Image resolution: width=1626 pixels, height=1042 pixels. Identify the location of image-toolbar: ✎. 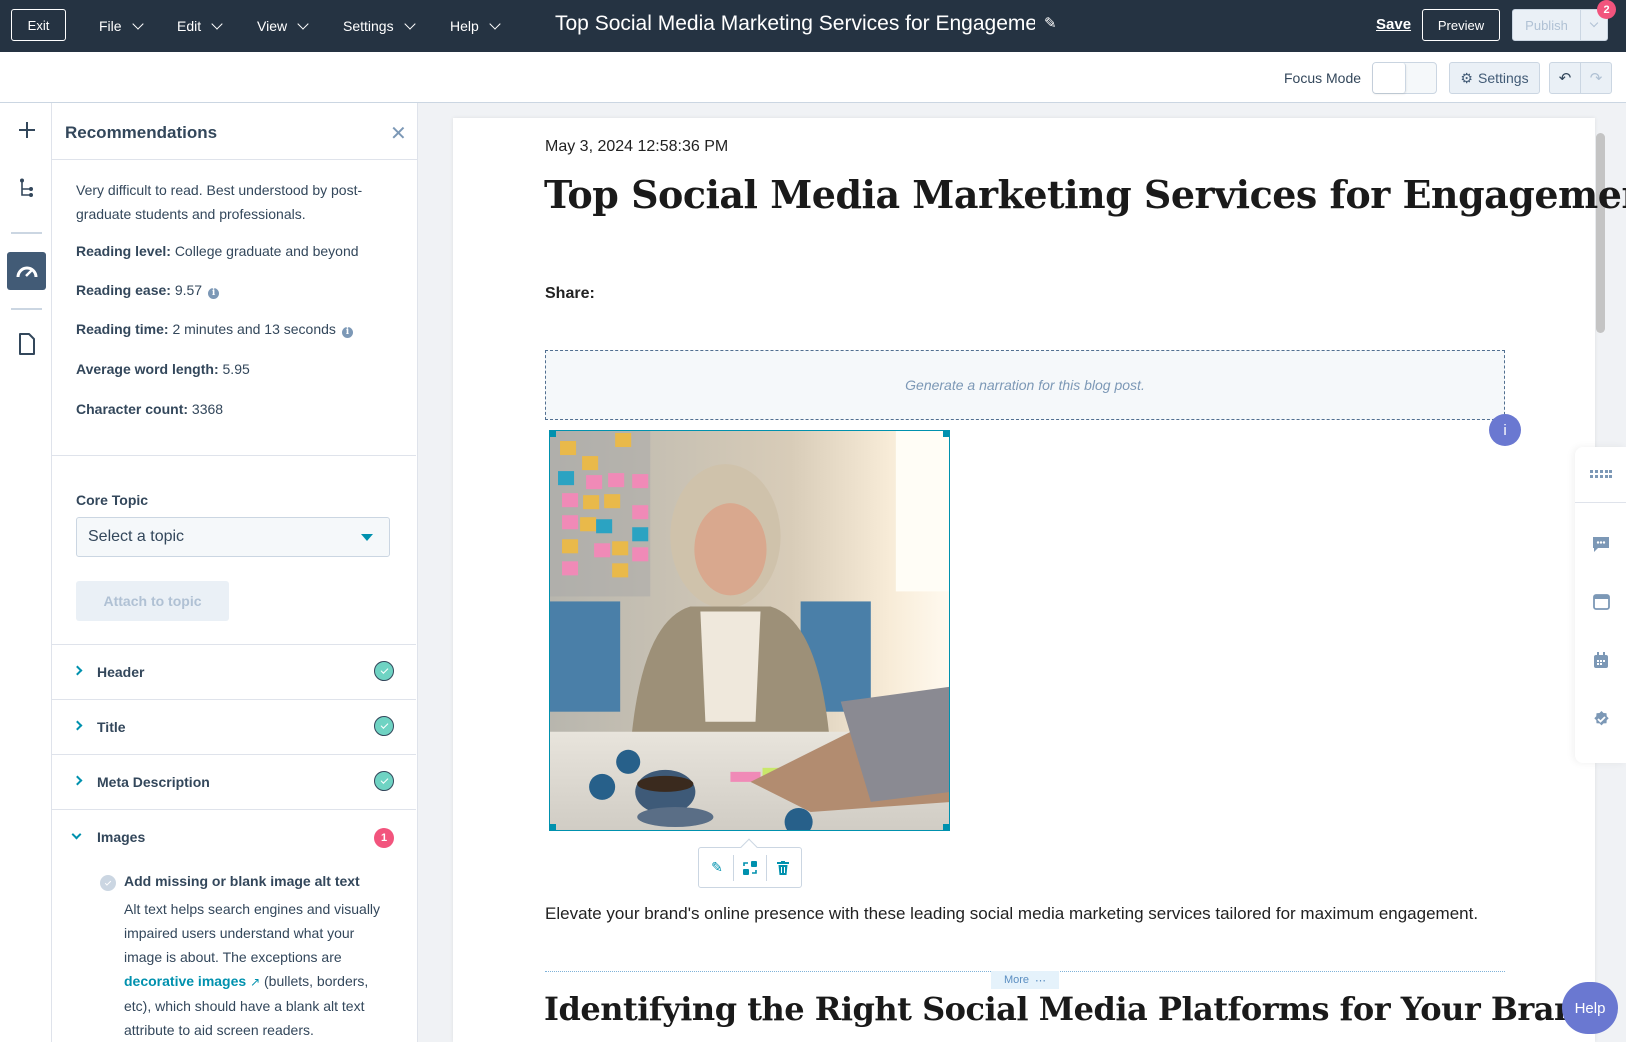
(750, 863).